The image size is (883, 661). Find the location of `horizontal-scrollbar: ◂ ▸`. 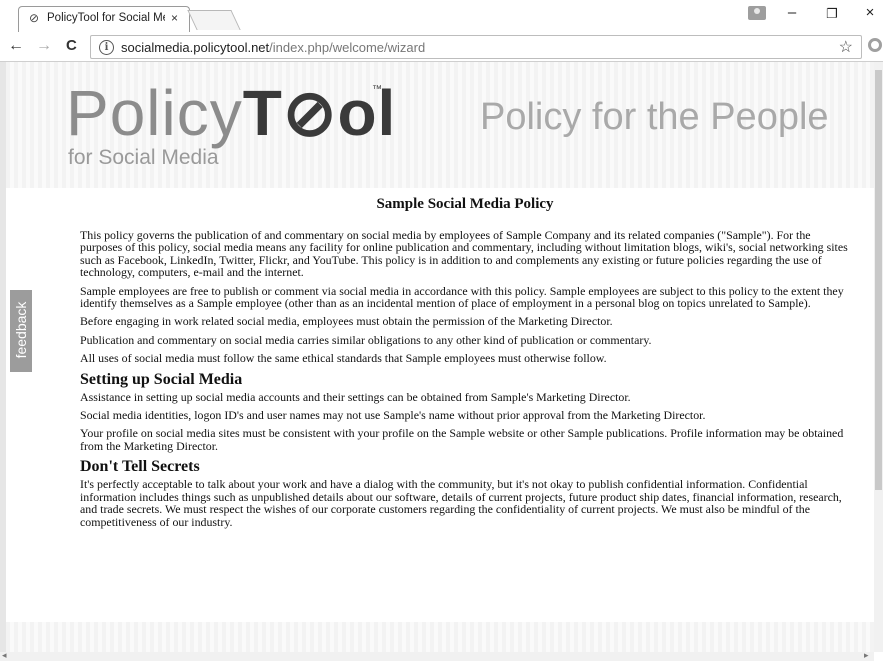

horizontal-scrollbar: ◂ ▸ is located at coordinates (437, 655).